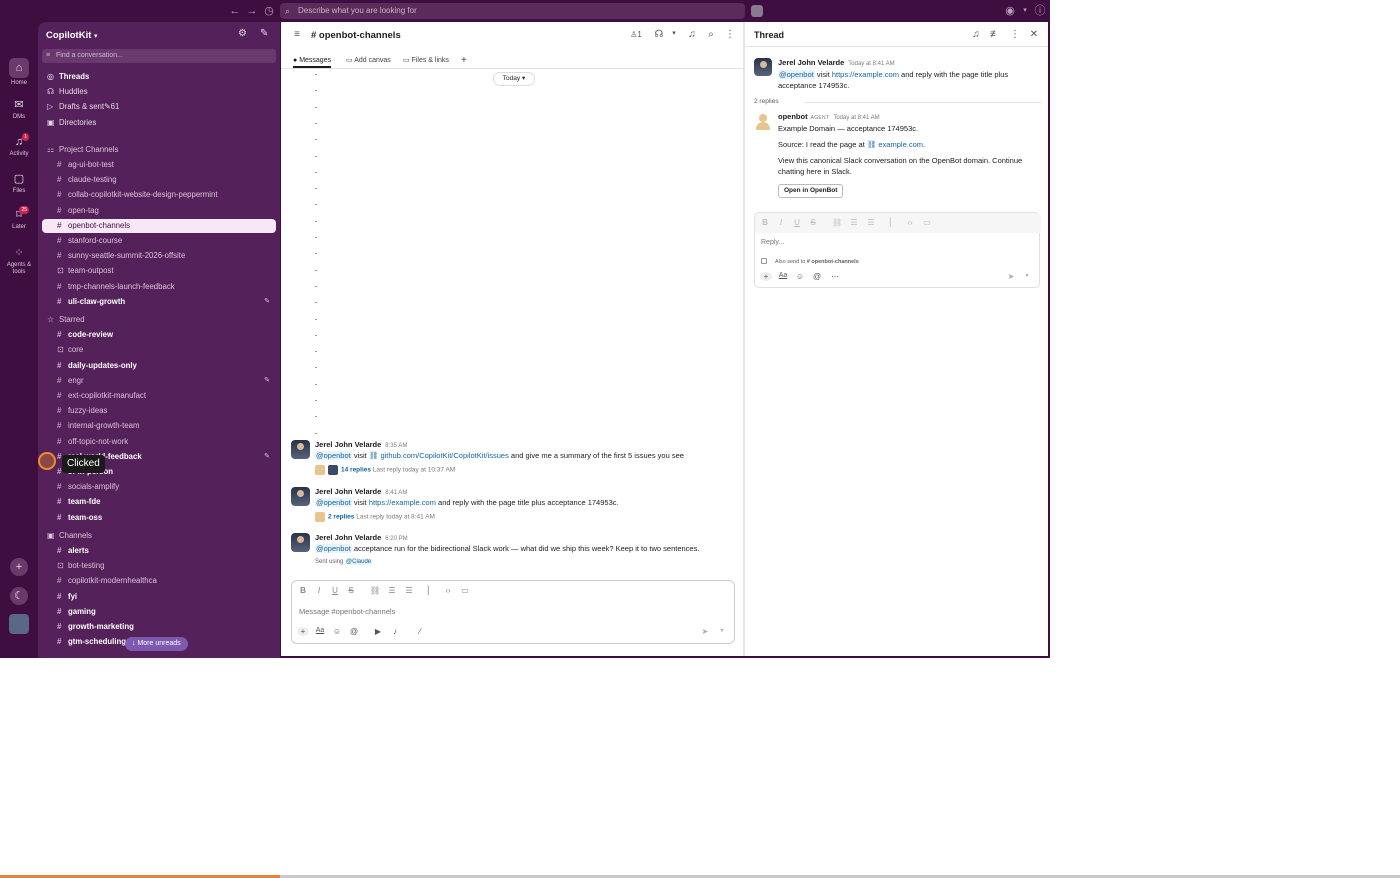 This screenshot has height=878, width=1400. I want to click on sidebar-channel-internal-growth-team: # internal-growth-team, so click(159, 426).